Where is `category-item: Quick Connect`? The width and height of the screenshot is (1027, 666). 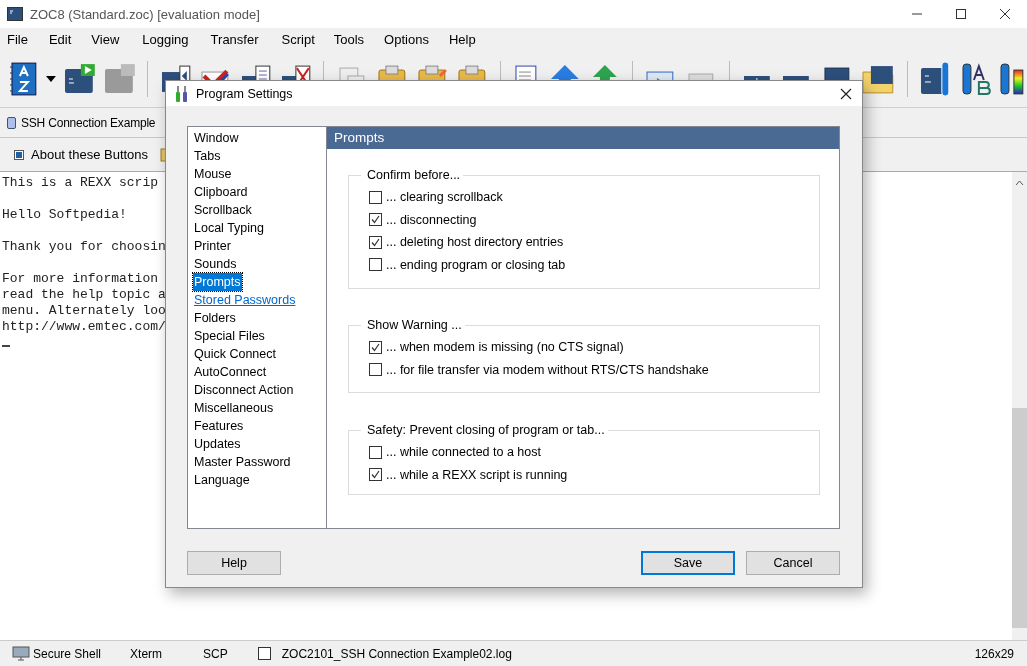 category-item: Quick Connect is located at coordinates (235, 354).